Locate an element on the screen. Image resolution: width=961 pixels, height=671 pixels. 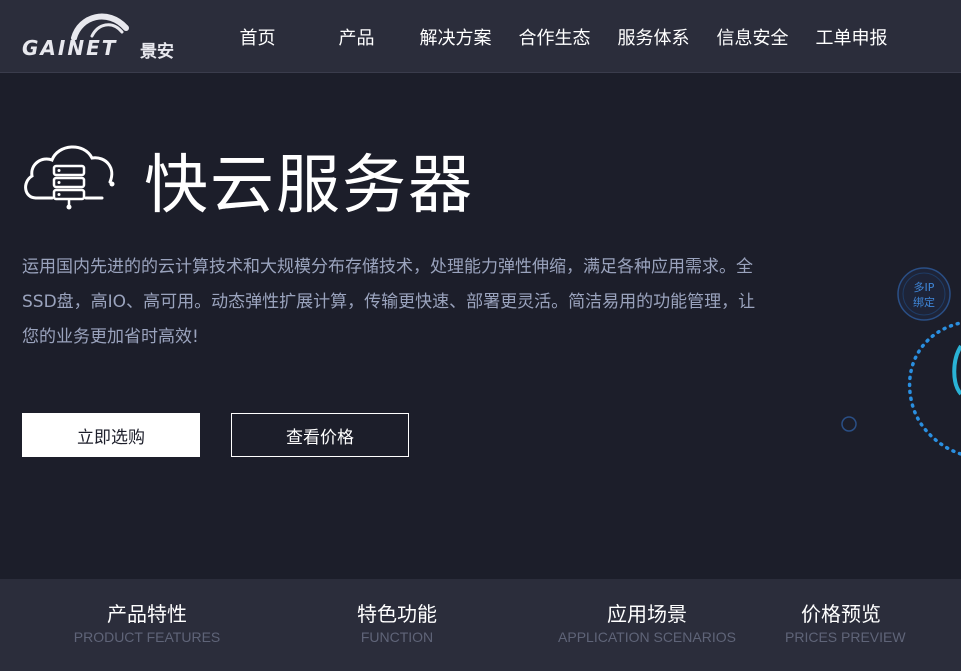
tab-prices-preview: 价格预览 PRICES PREVIEW is located at coordinates (851, 624).